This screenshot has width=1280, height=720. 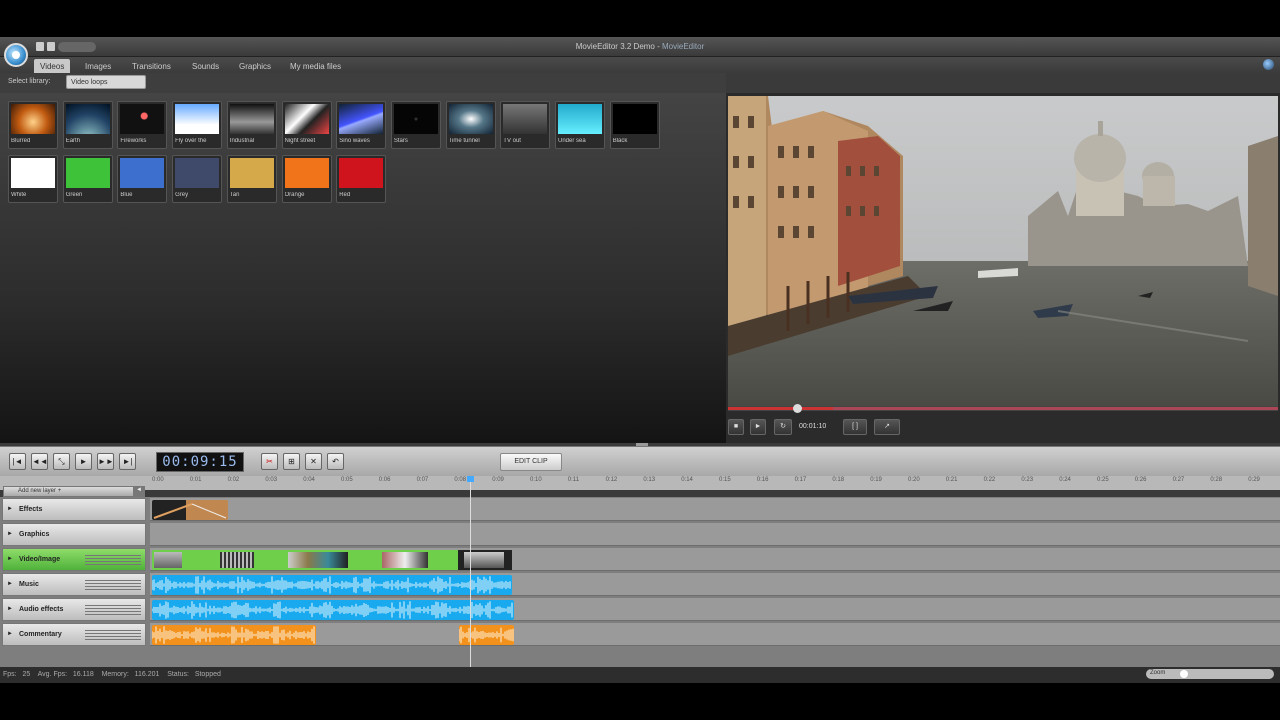 I want to click on color-swatch: Red, so click(x=361, y=179).